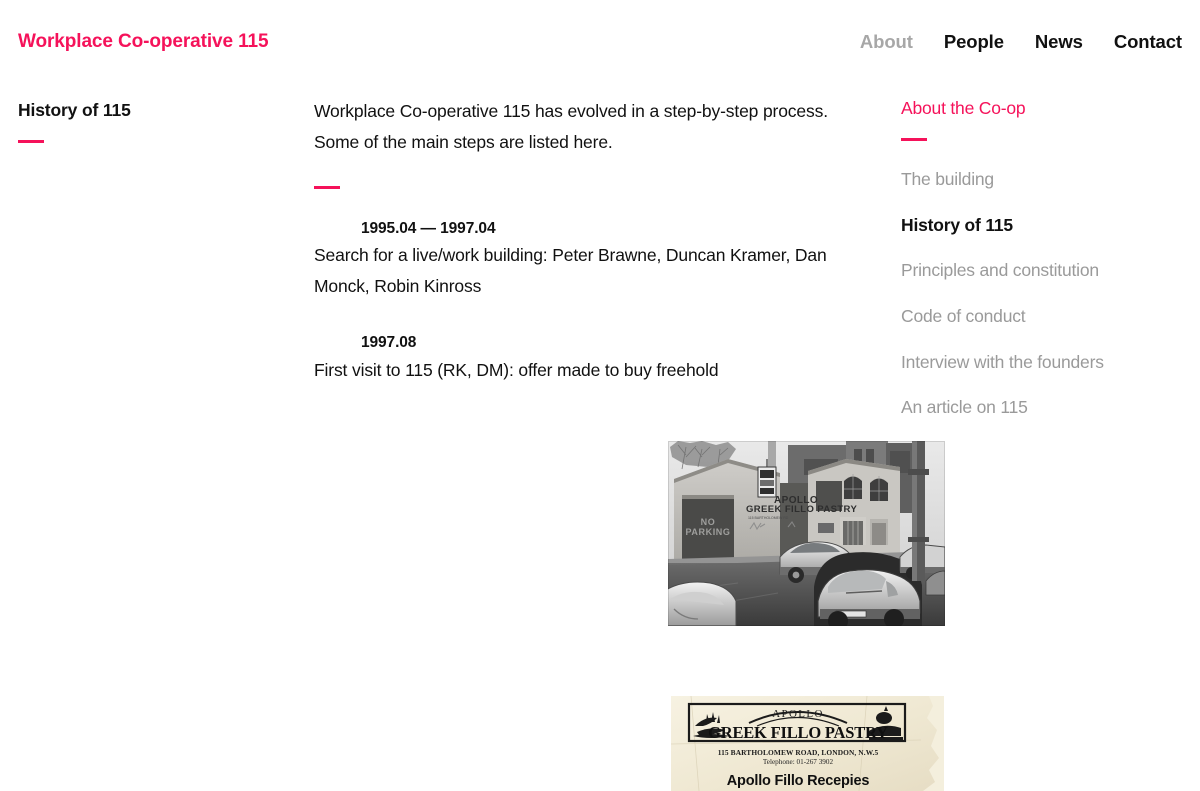 Image resolution: width=1200 pixels, height=791 pixels. What do you see at coordinates (1148, 42) in the screenshot?
I see `nav-item-contact: Contact` at bounding box center [1148, 42].